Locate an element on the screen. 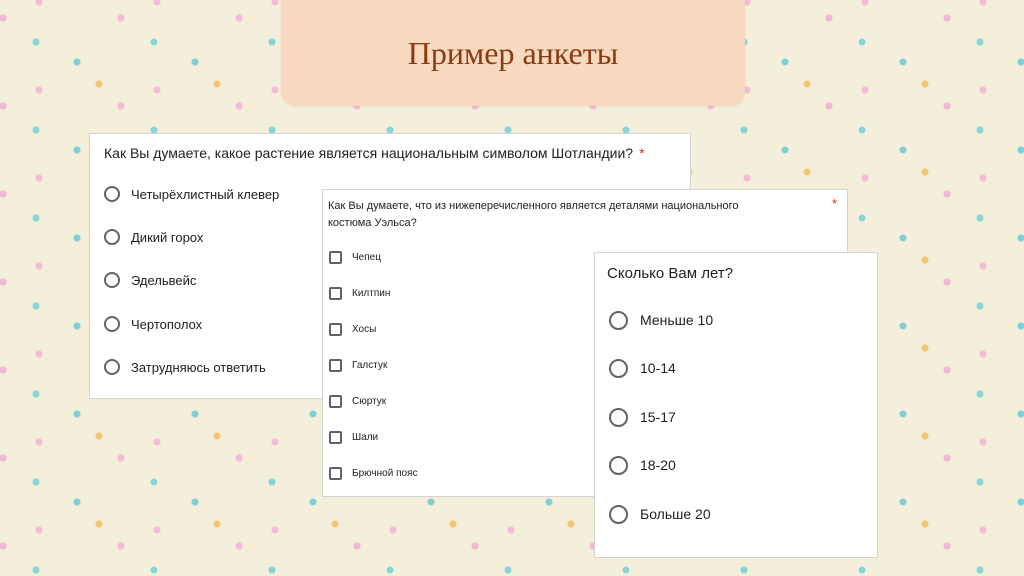 Image resolution: width=1024 pixels, height=576 pixels. radio-option: 10-14 is located at coordinates (642, 368).